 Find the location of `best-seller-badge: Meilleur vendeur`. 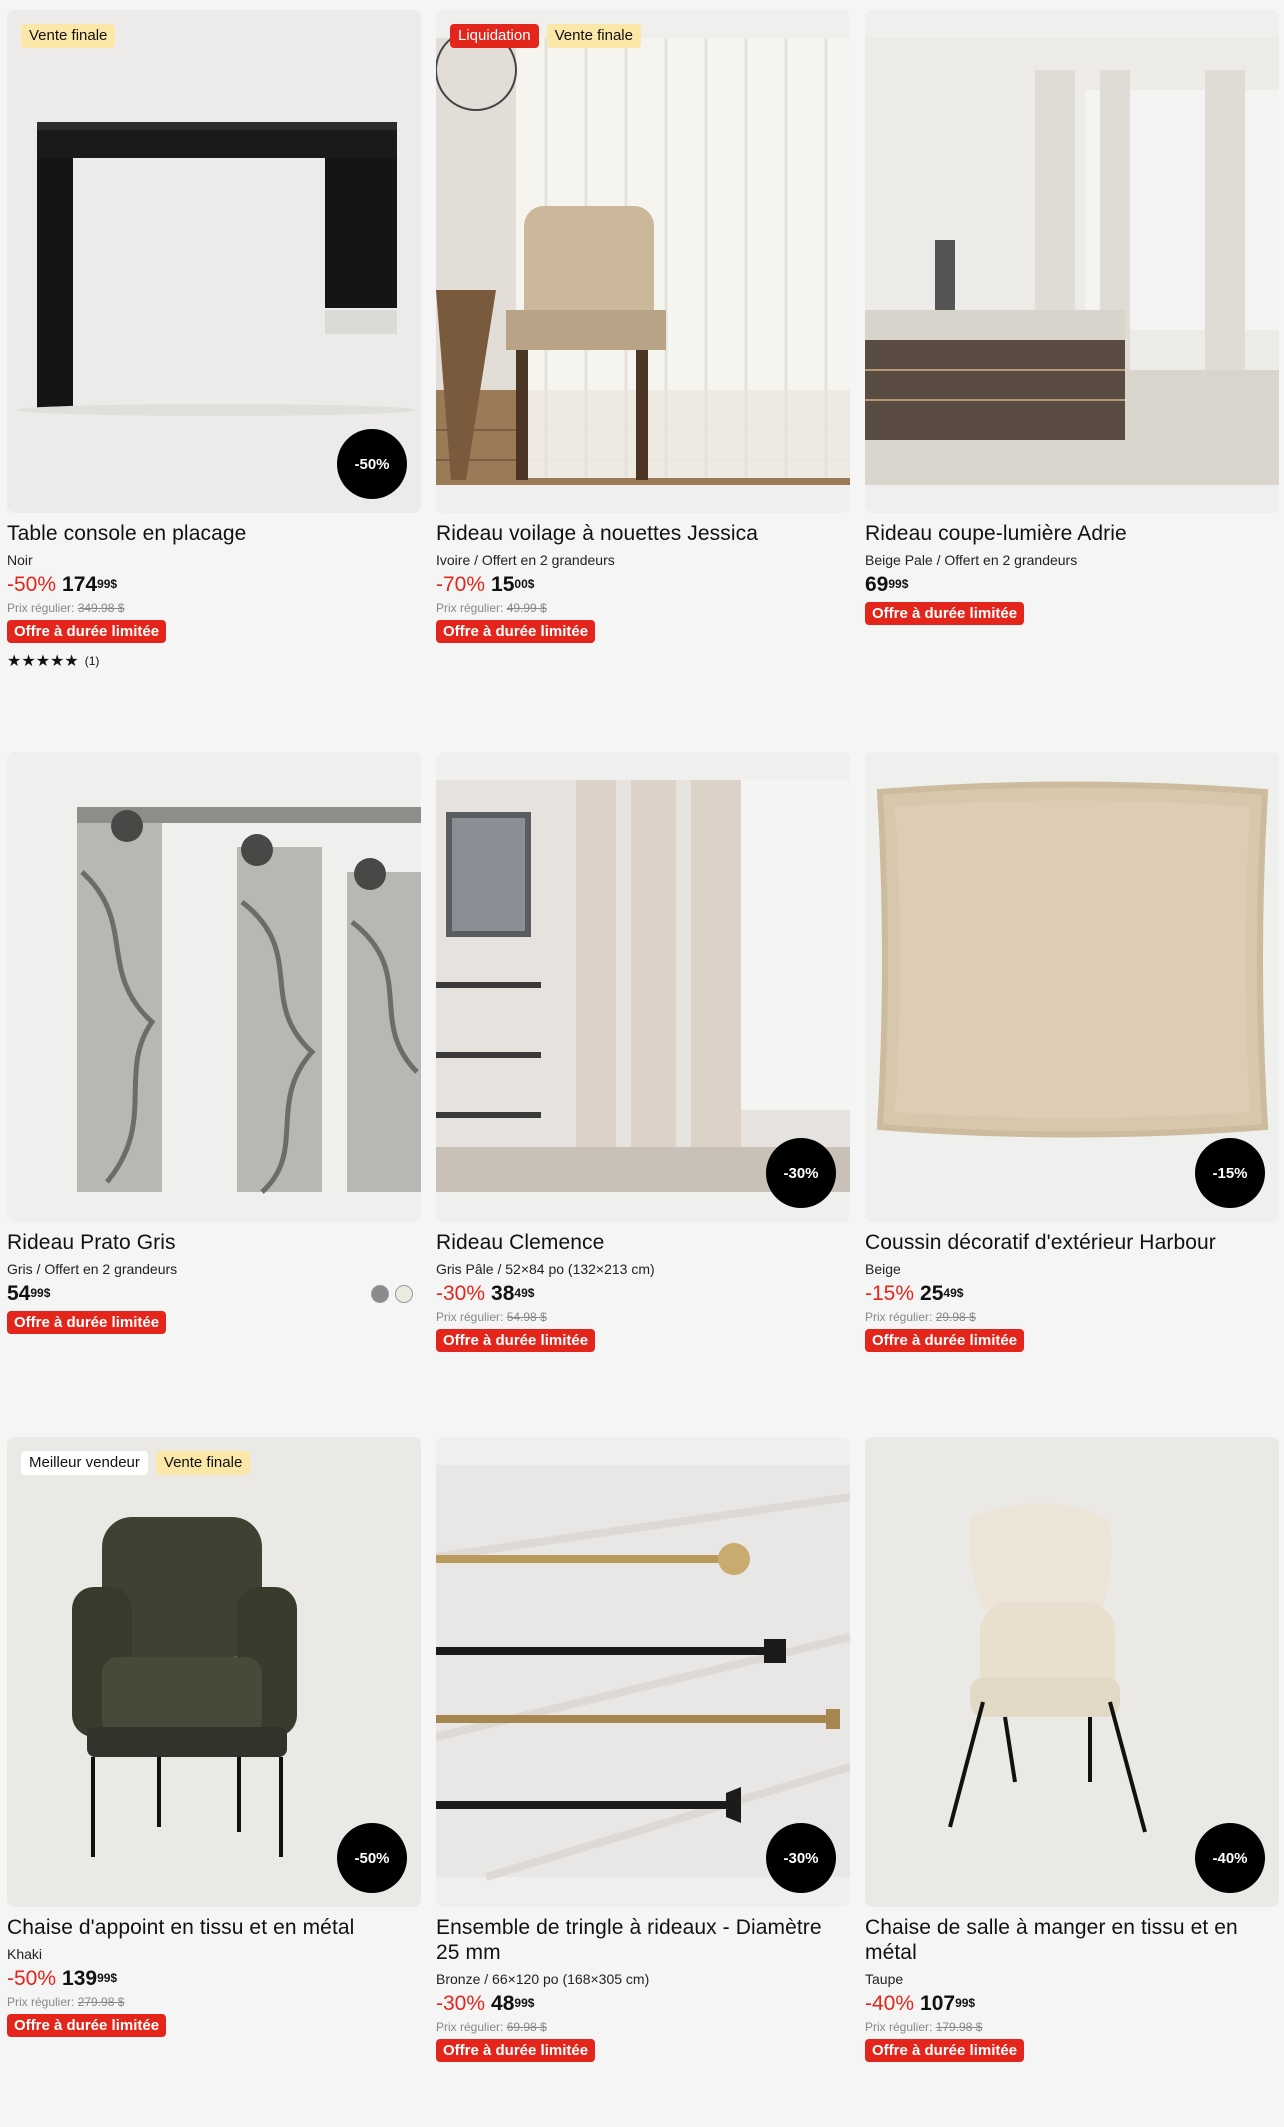

best-seller-badge: Meilleur vendeur is located at coordinates (84, 1463).